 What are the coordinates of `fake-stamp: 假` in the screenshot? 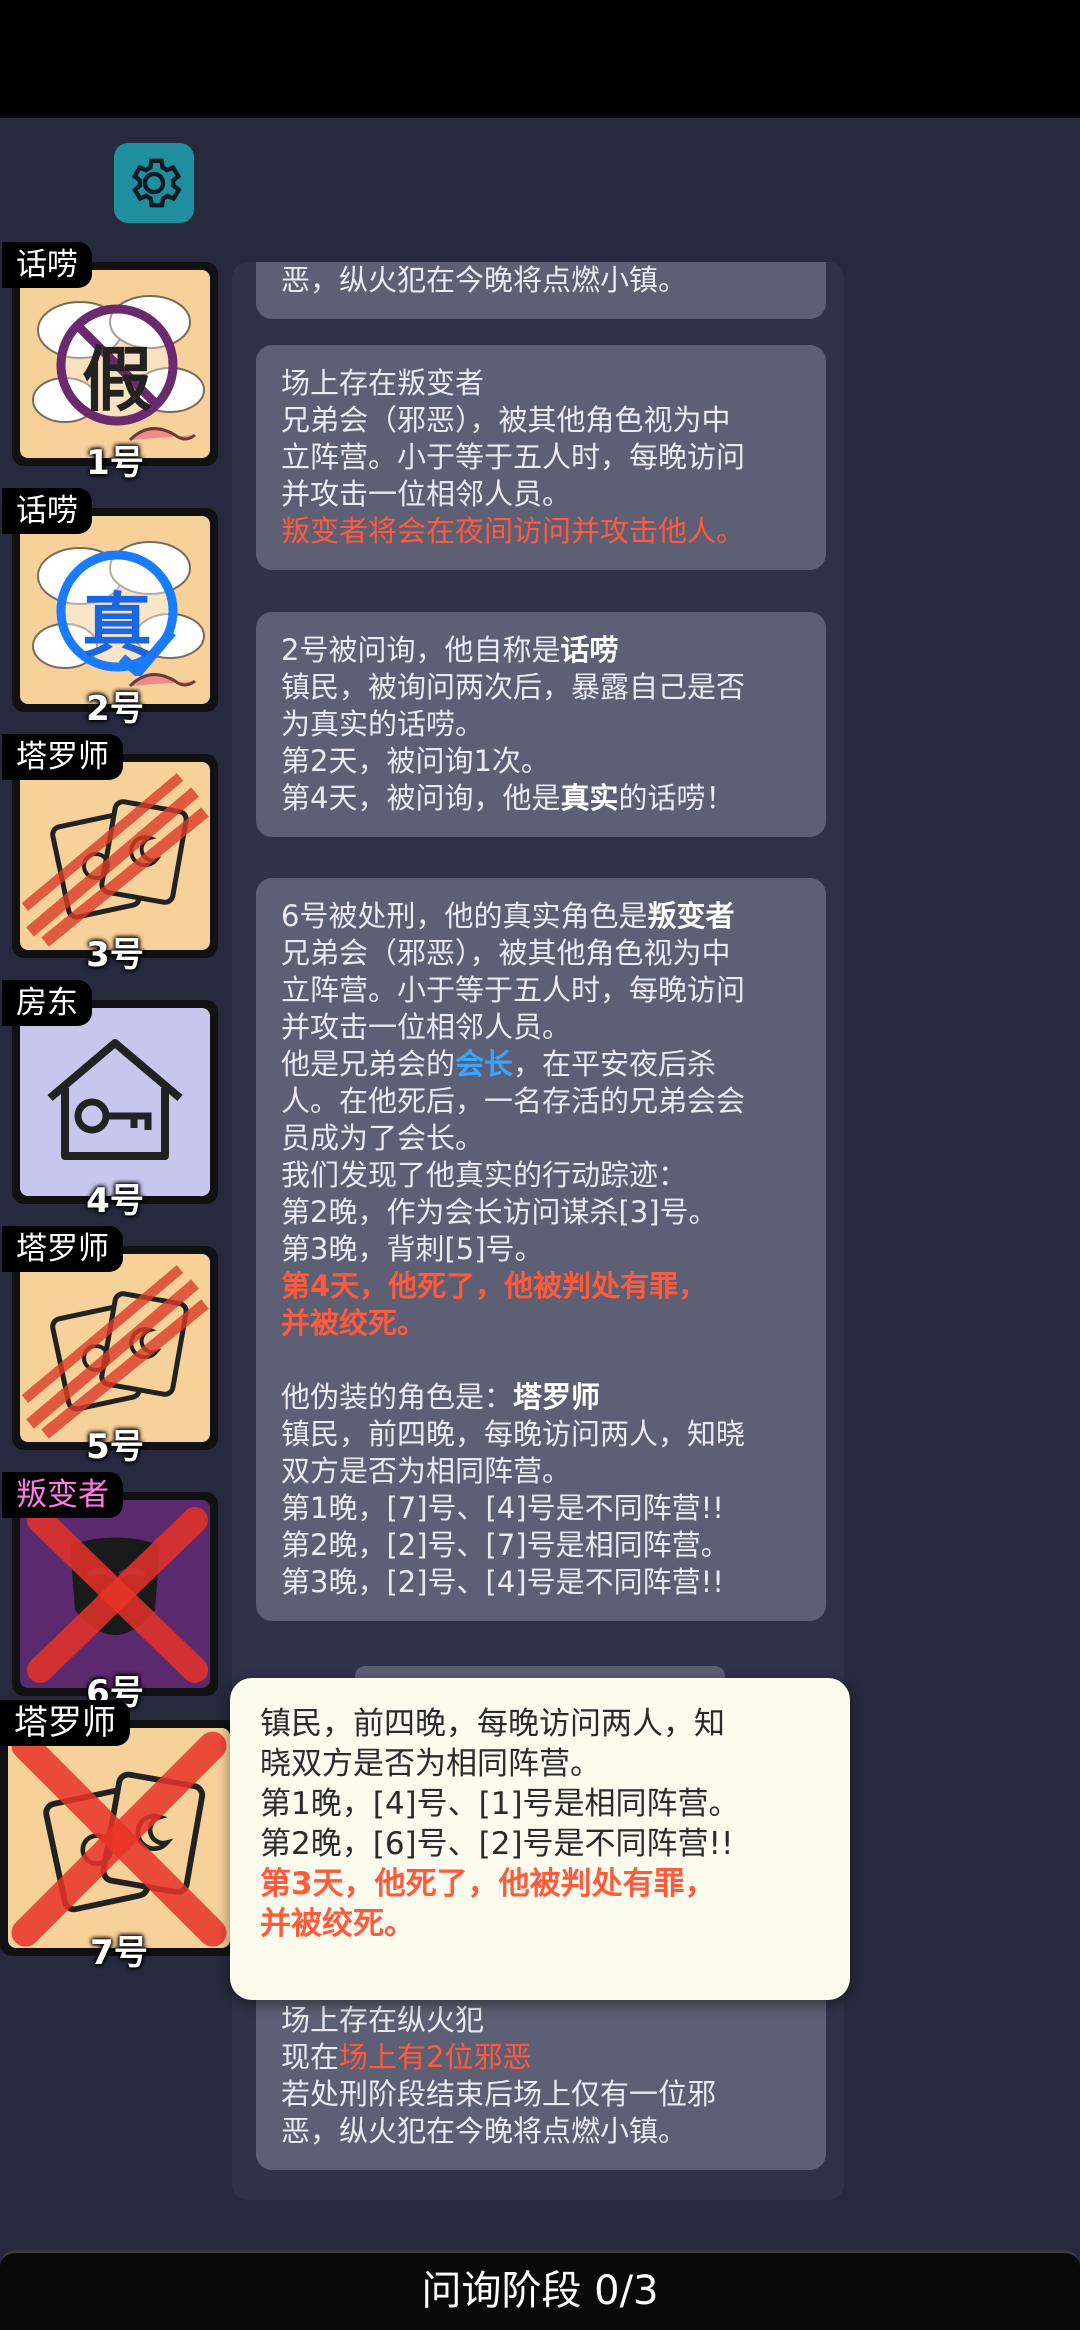 It's located at (117, 365).